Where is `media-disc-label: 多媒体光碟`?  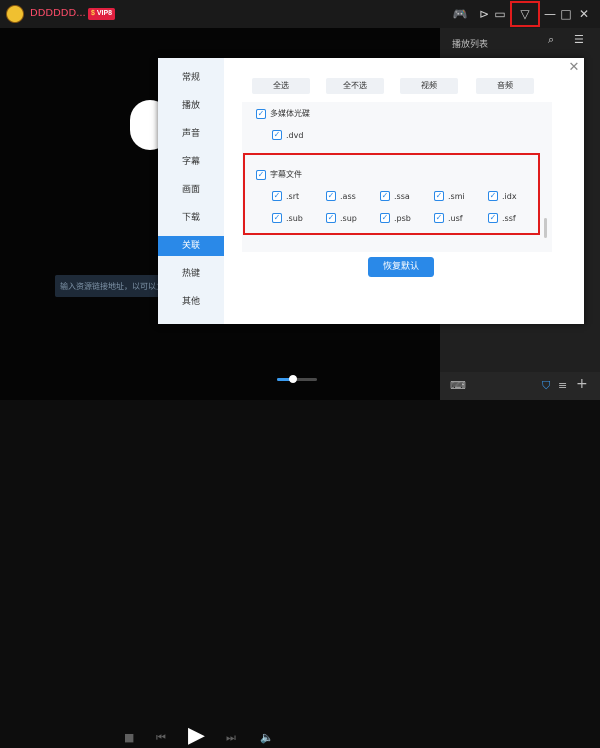
media-disc-label: 多媒体光碟 is located at coordinates (290, 113).